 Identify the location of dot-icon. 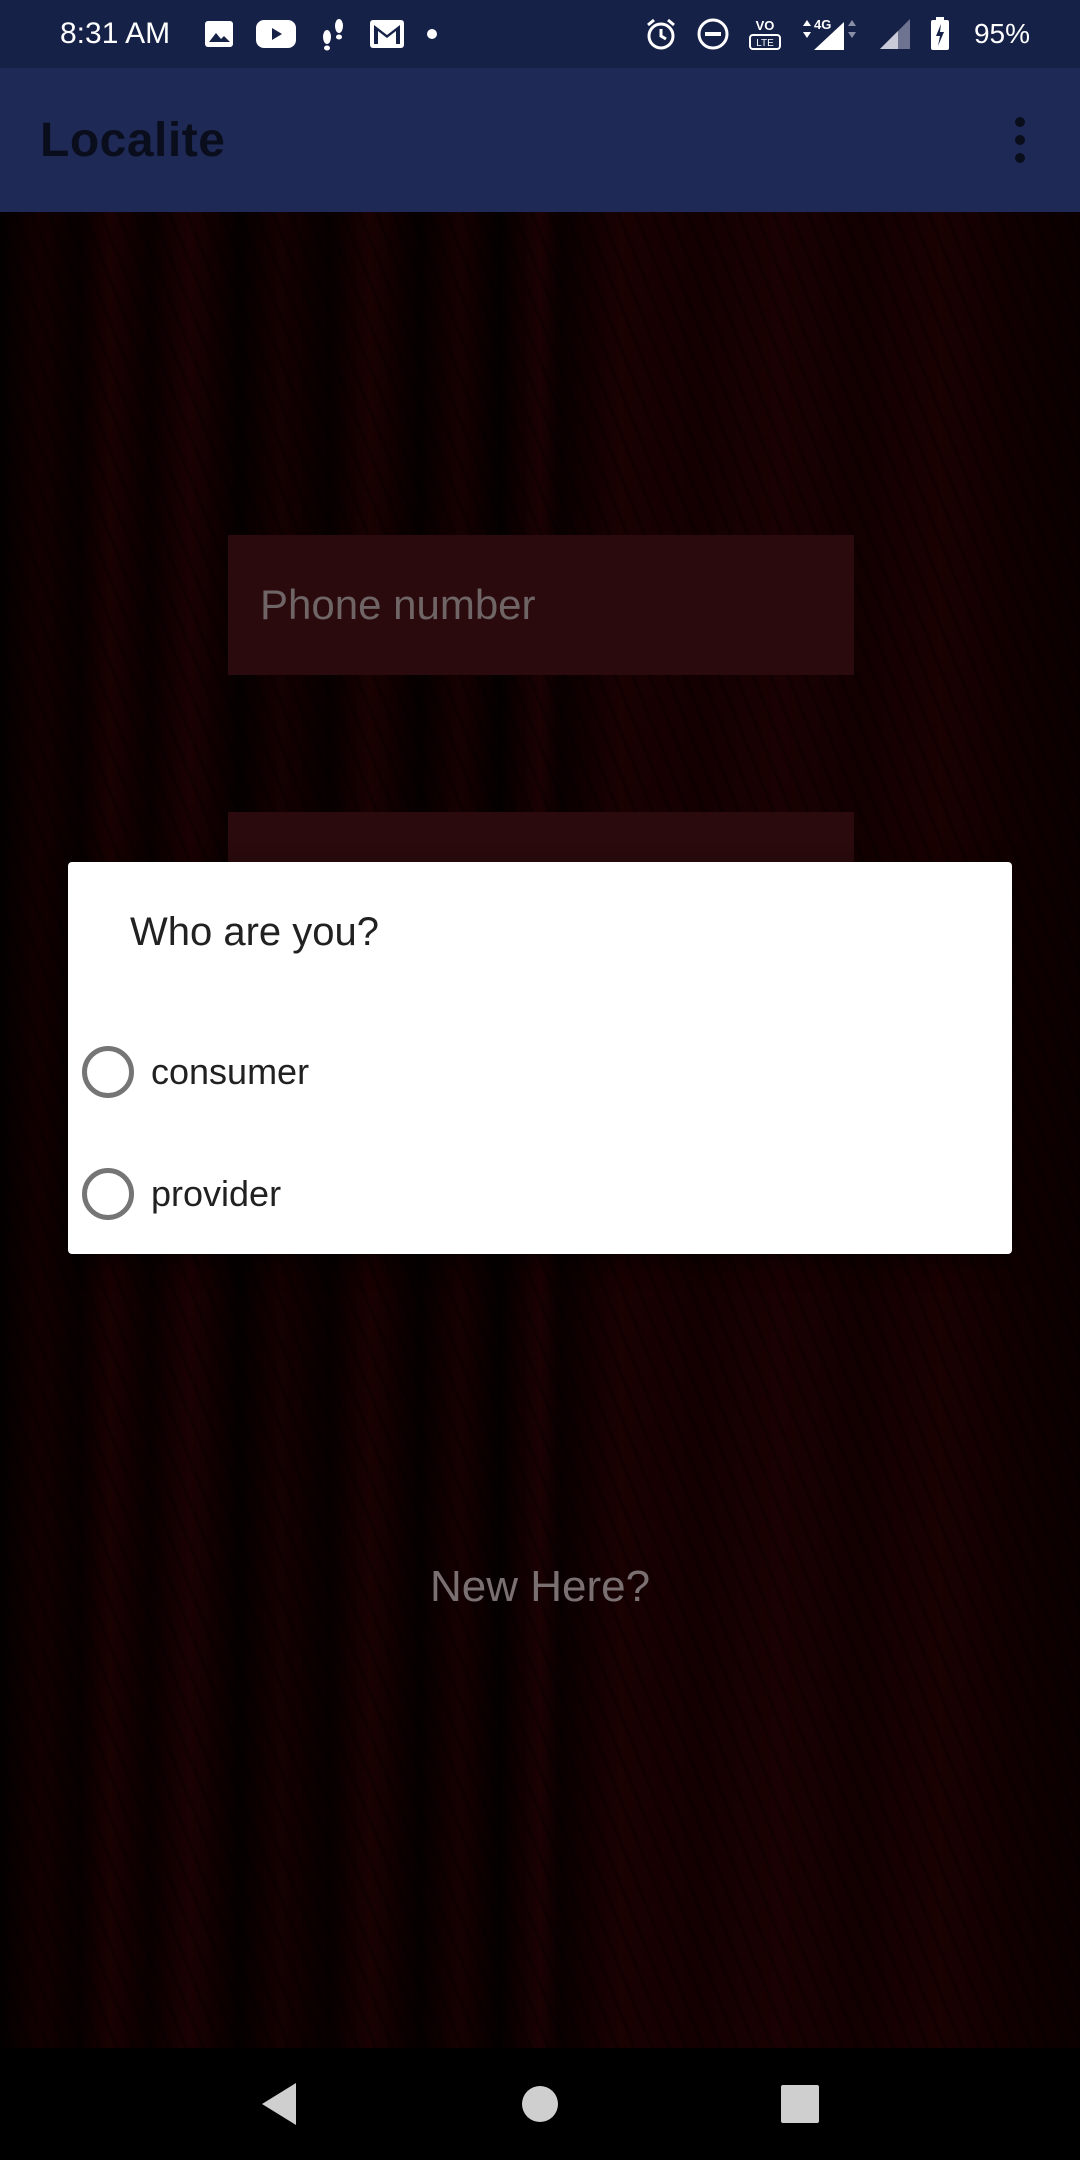
(432, 34).